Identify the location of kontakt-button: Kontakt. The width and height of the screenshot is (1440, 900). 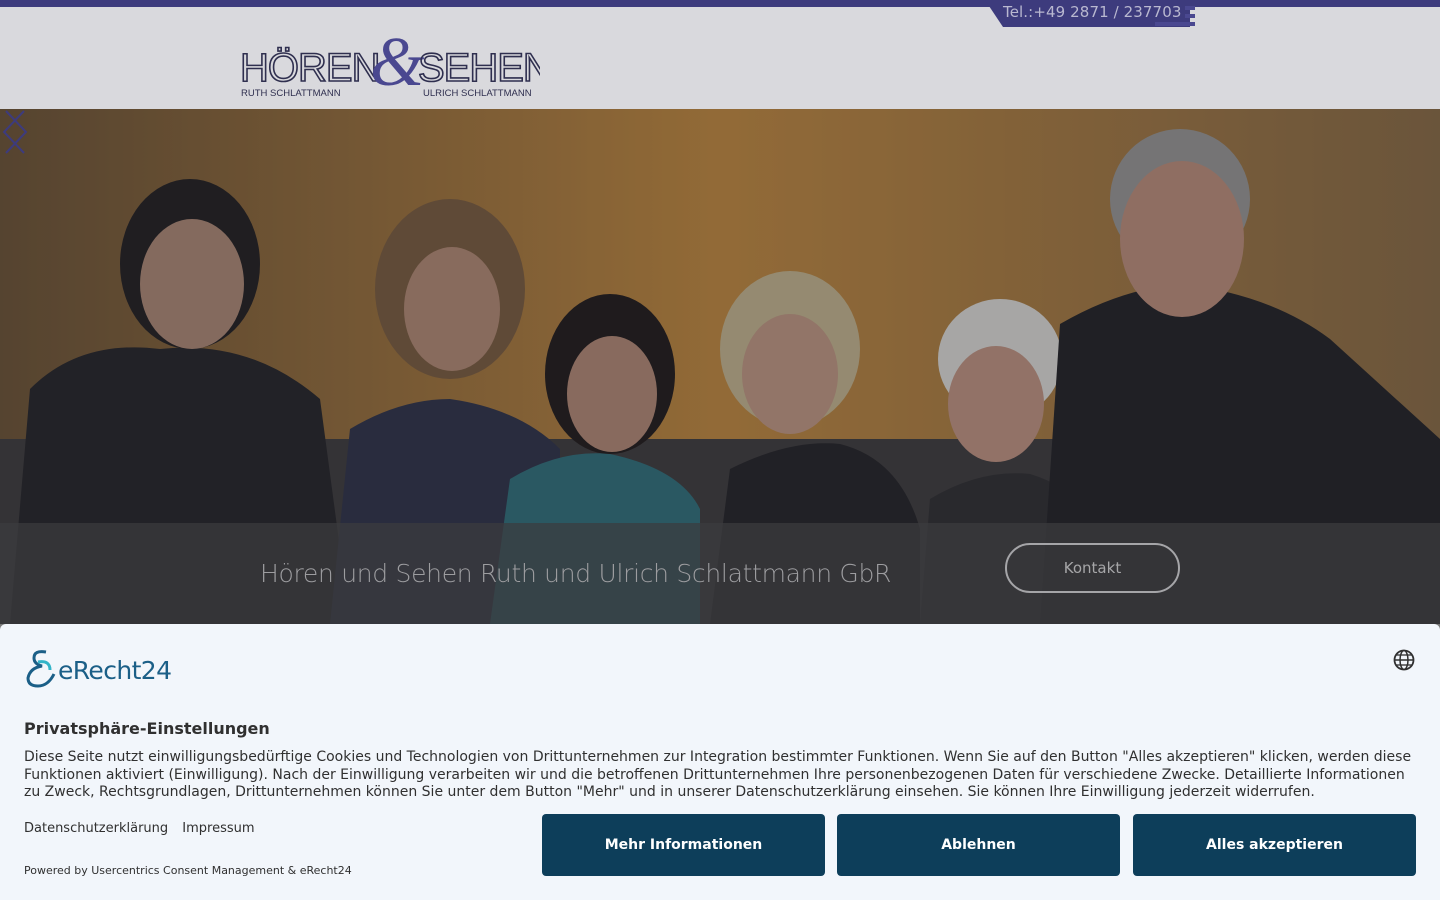
(1092, 568).